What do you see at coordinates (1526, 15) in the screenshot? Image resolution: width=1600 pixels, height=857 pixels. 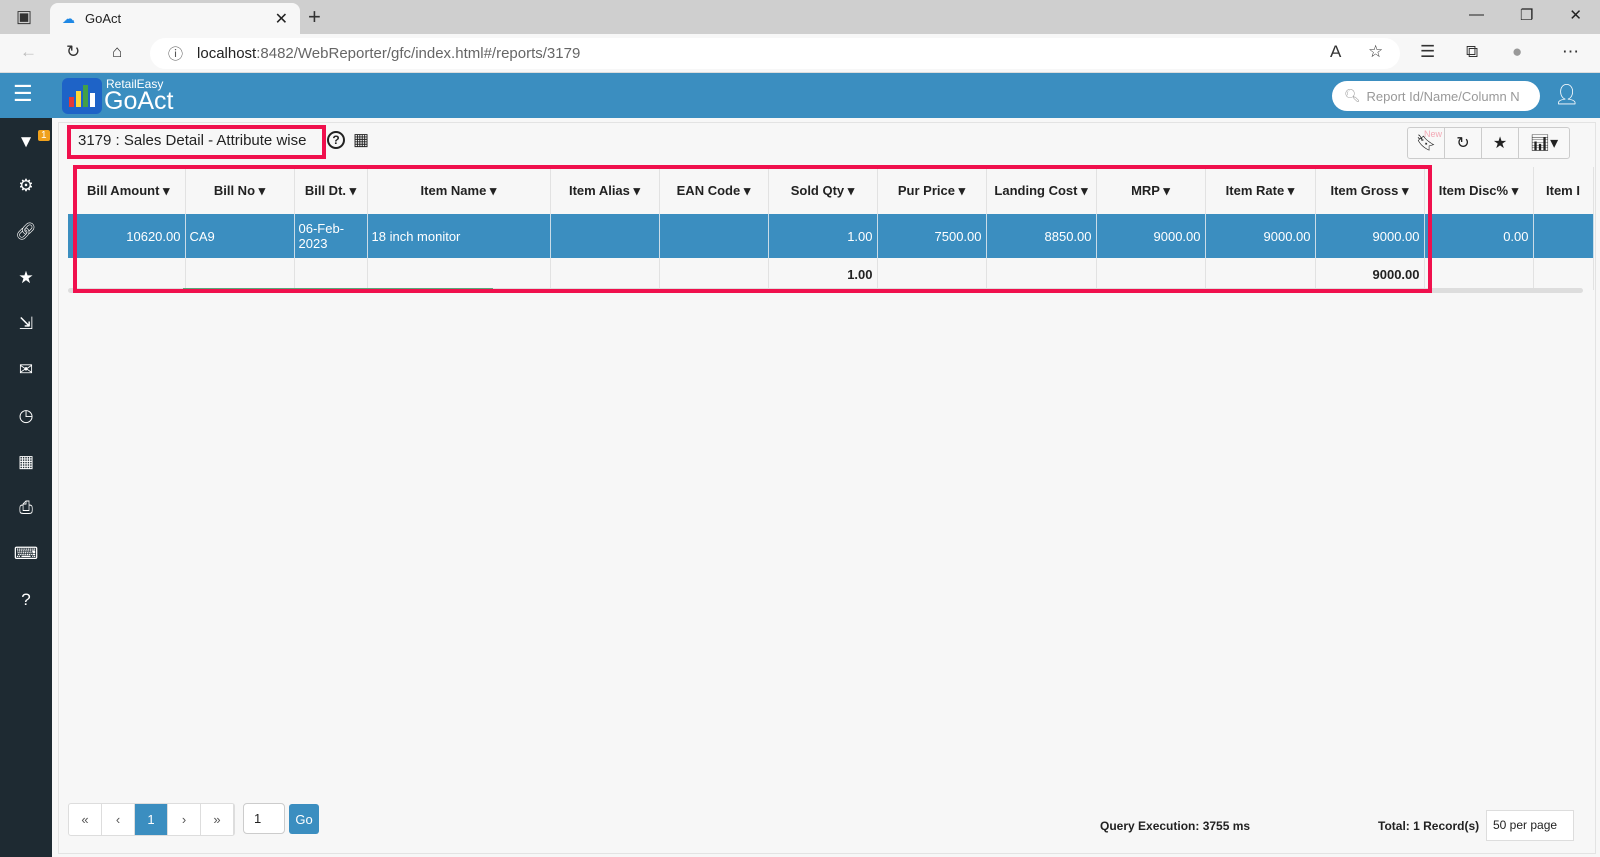 I see `restore-icon: ❐` at bounding box center [1526, 15].